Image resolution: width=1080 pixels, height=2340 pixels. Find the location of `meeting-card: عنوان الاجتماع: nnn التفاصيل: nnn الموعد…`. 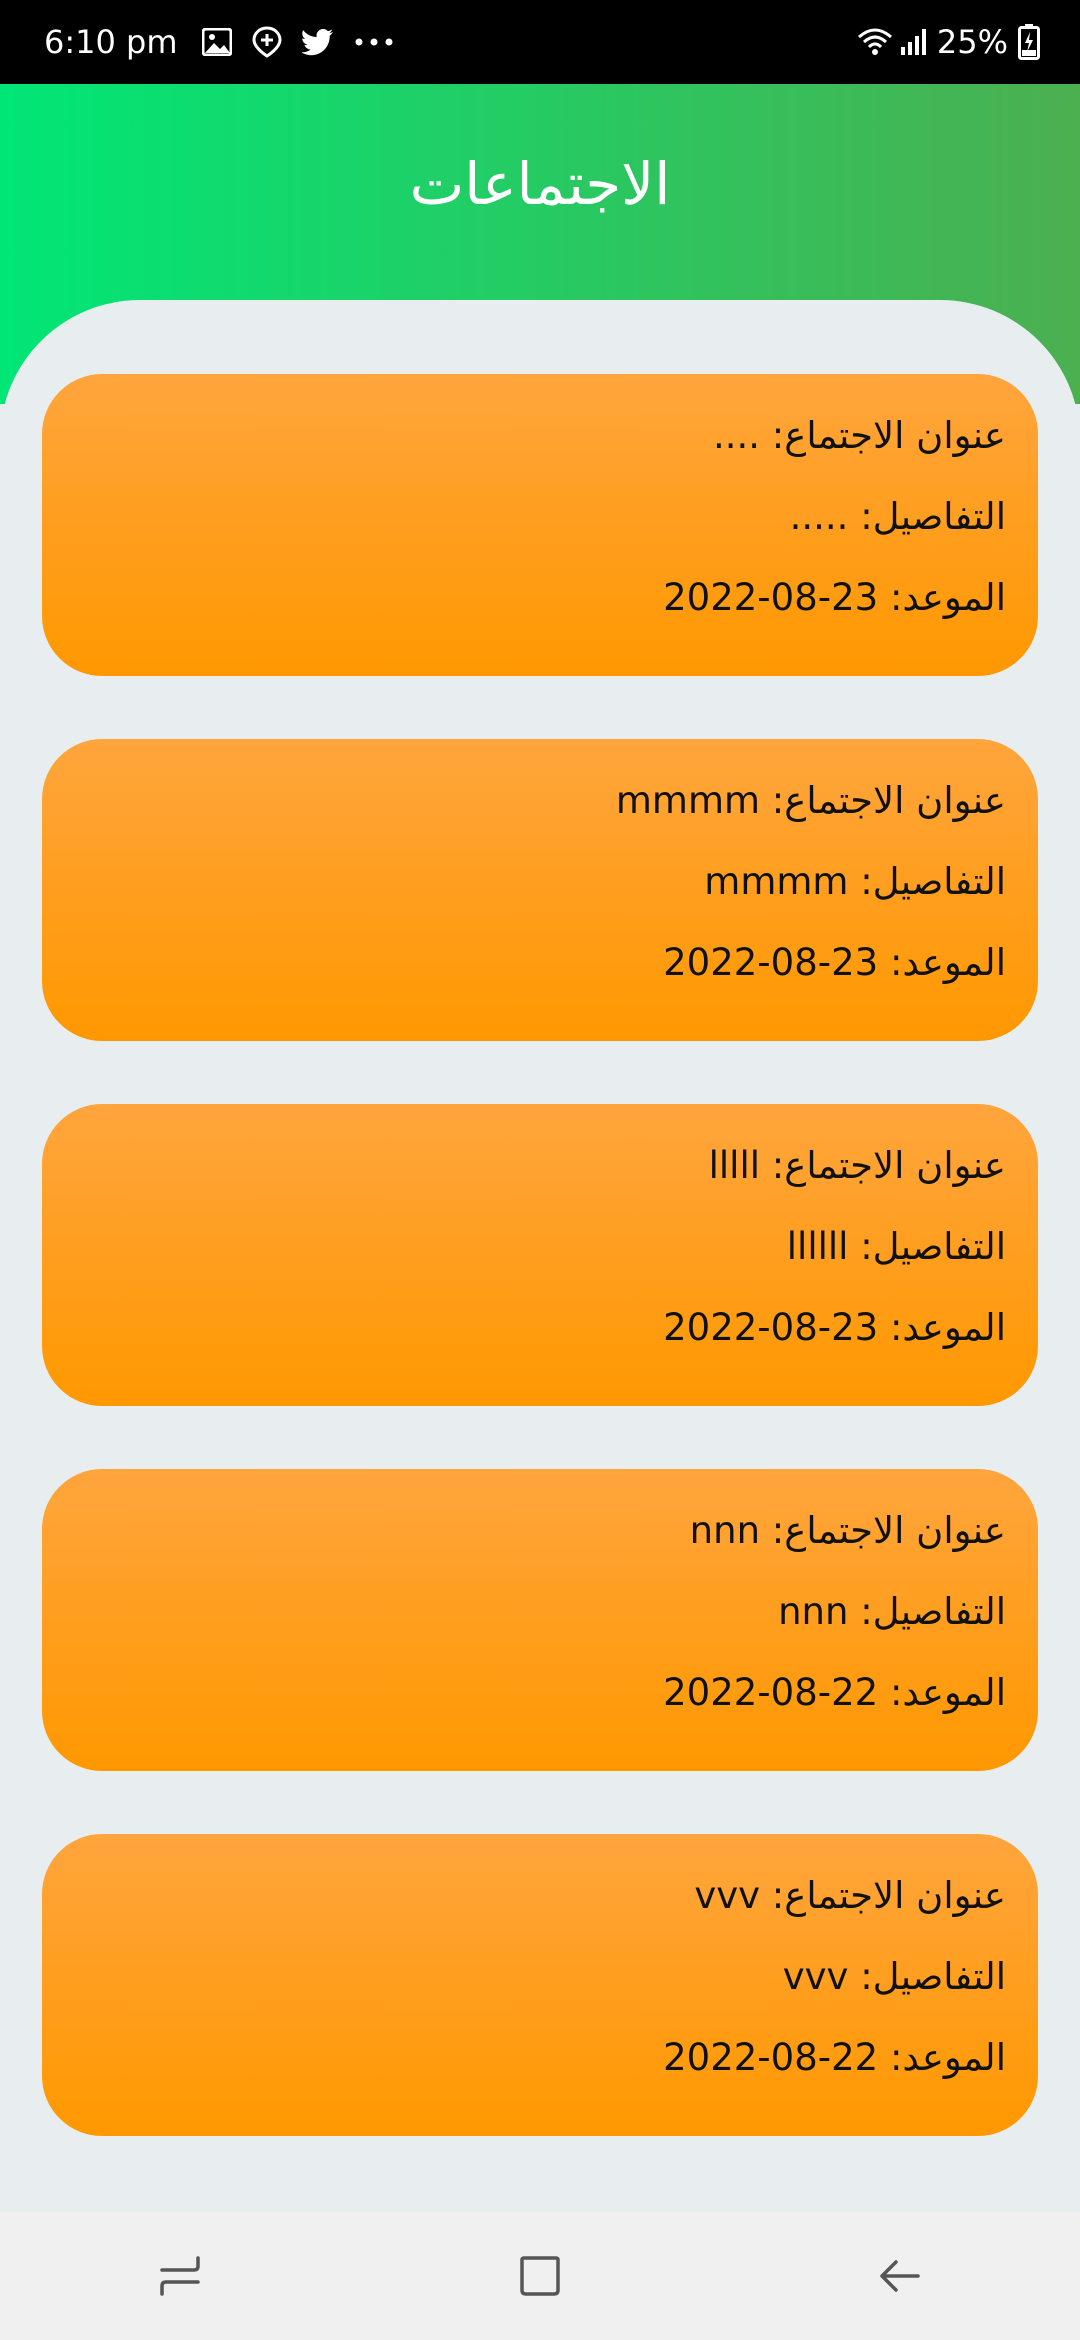

meeting-card: عنوان الاجتماع: nnn التفاصيل: nnn الموعد… is located at coordinates (540, 1620).